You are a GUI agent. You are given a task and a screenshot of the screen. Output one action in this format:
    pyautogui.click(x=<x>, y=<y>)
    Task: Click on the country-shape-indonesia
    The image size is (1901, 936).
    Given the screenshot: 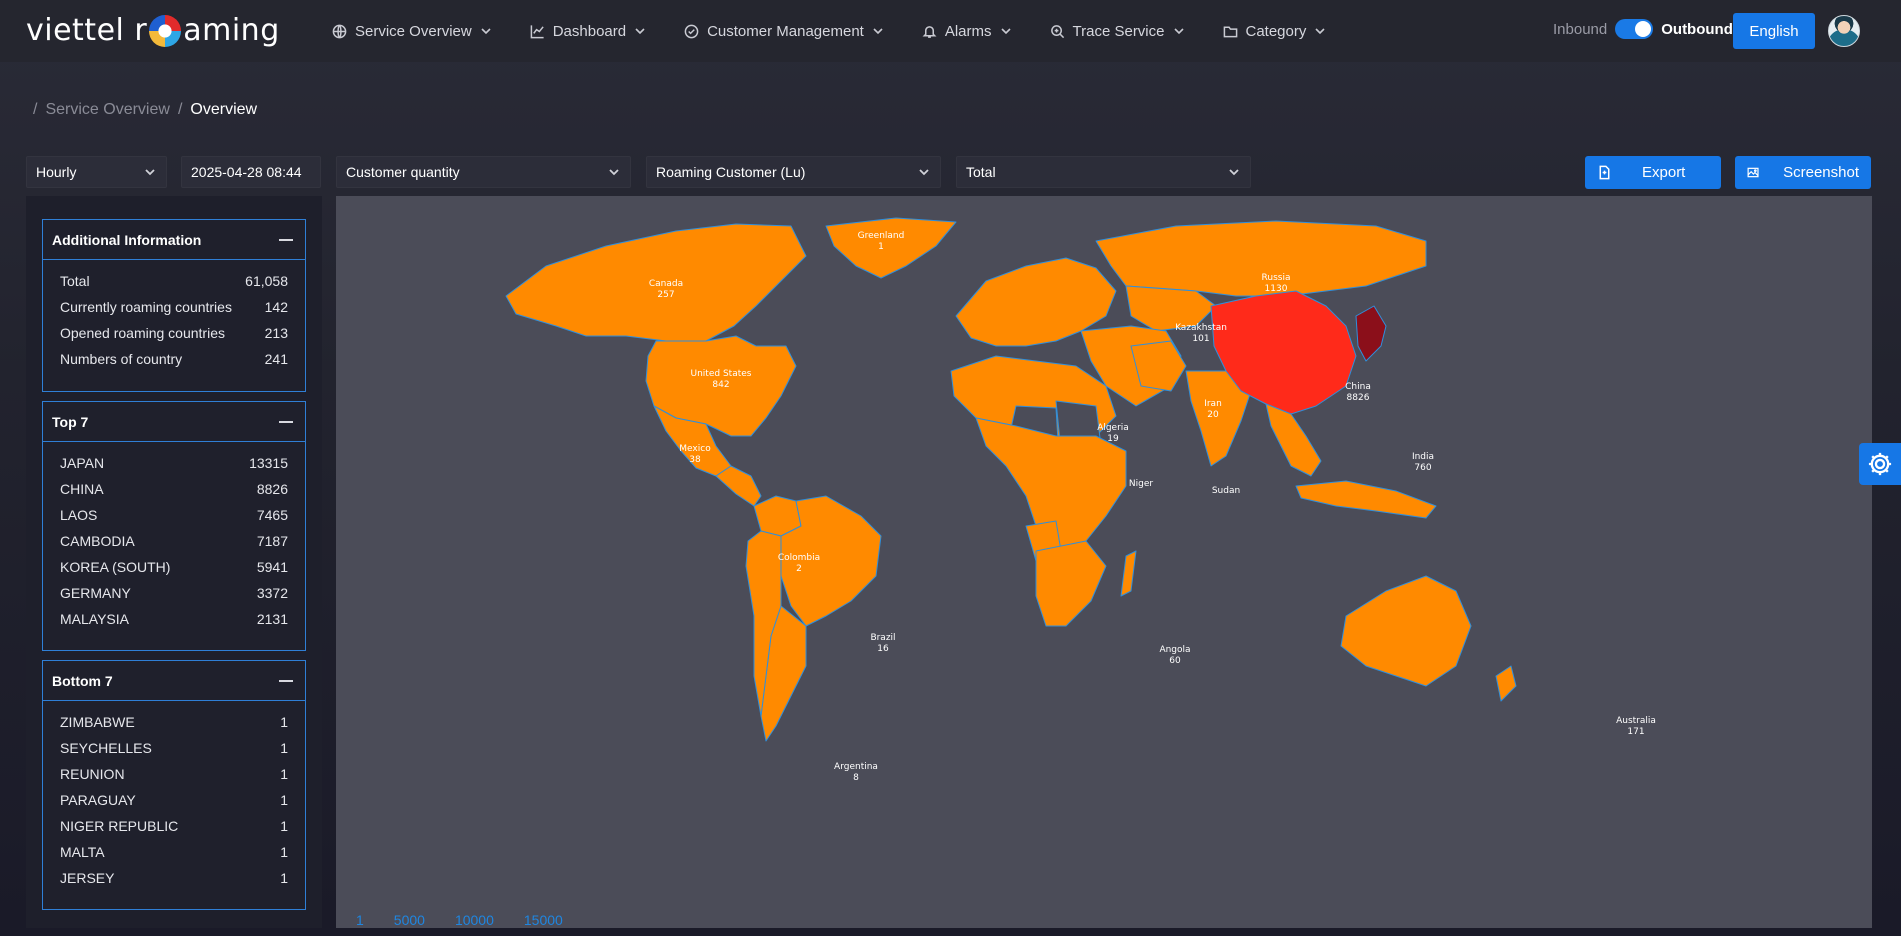 What is the action you would take?
    pyautogui.click(x=1366, y=499)
    